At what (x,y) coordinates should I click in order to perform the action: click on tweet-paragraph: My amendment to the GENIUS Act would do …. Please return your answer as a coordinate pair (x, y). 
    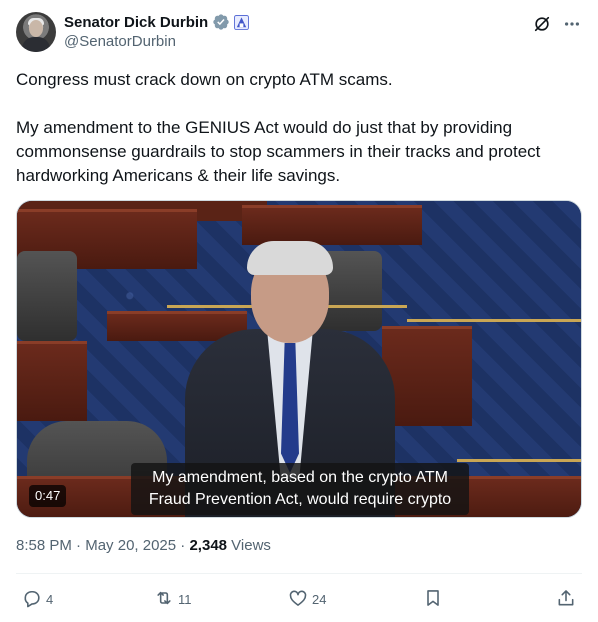
    Looking at the image, I should click on (278, 151).